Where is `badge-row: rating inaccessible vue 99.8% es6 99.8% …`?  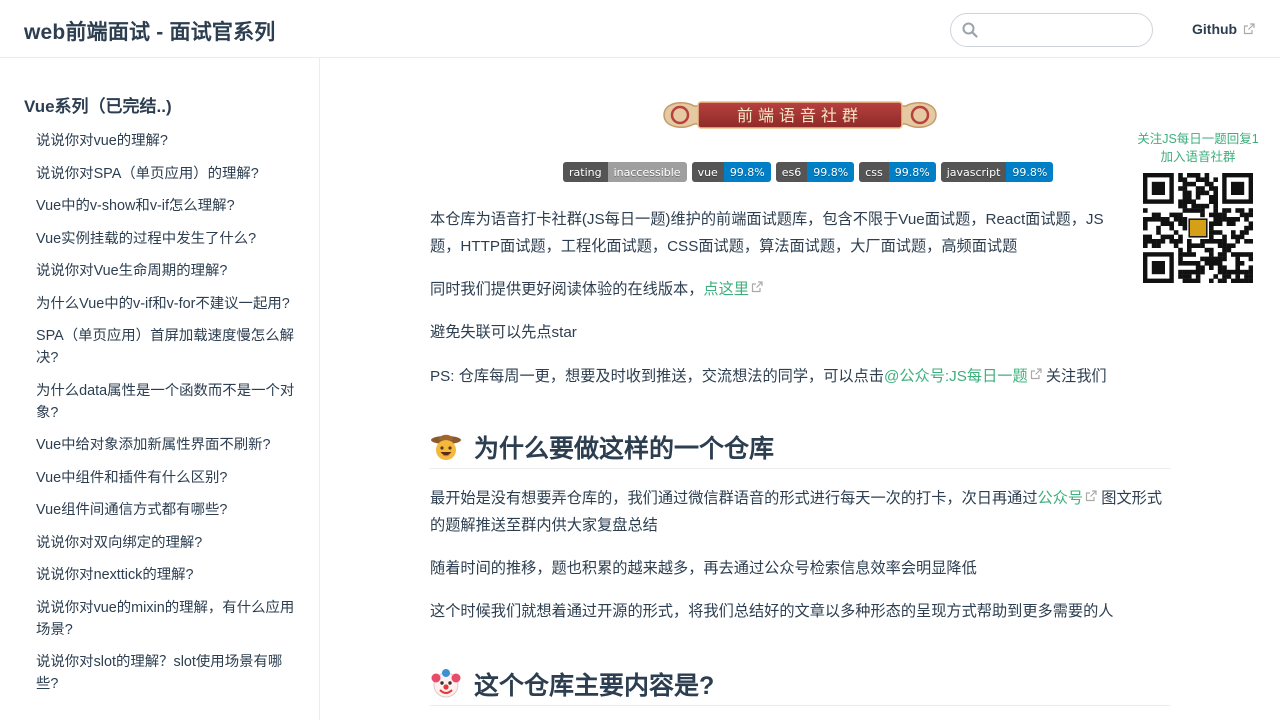
badge-row: rating inaccessible vue 99.8% es6 99.8% … is located at coordinates (808, 172).